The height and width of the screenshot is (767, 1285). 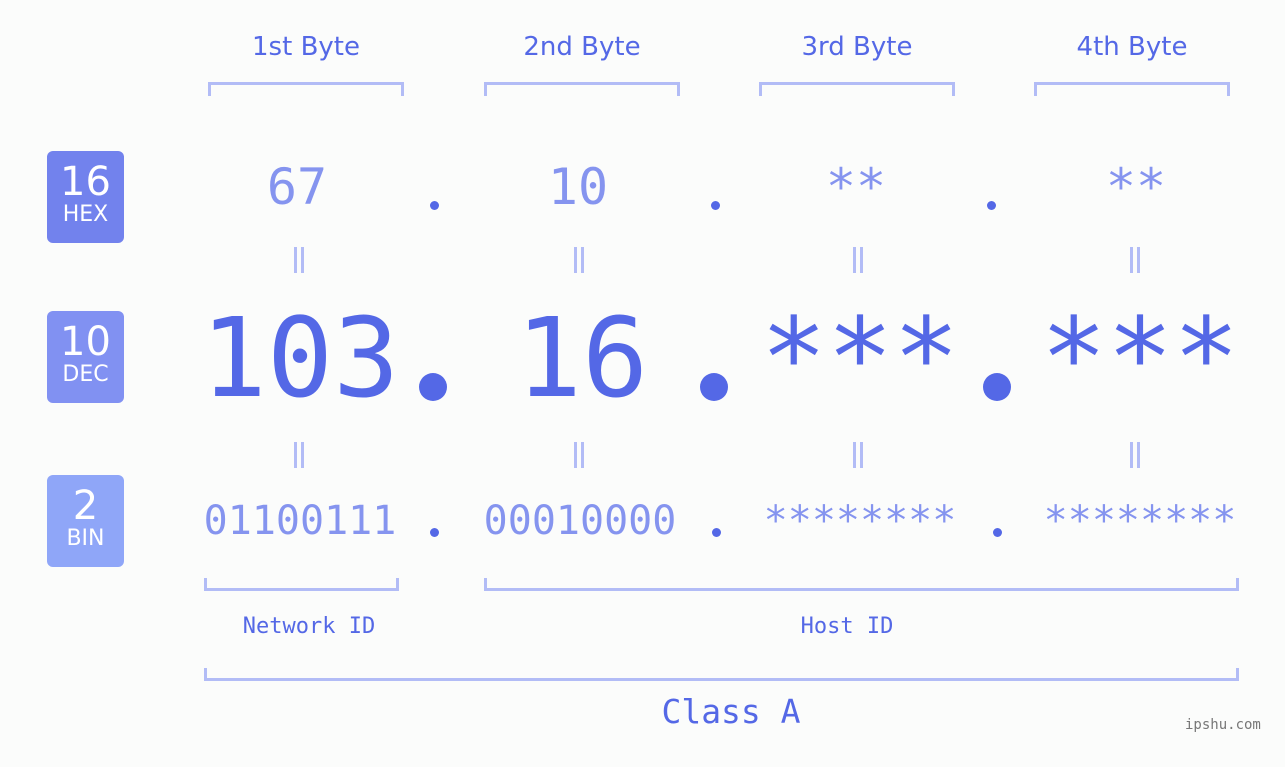 I want to click on network-id-label: Network ID, so click(x=309, y=626).